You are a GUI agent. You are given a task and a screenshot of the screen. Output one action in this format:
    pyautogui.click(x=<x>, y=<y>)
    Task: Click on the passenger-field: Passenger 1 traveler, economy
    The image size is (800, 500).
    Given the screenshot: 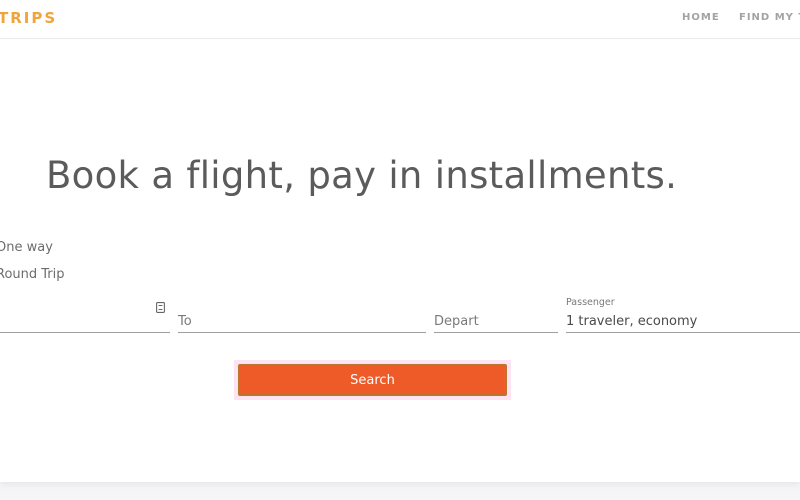 What is the action you would take?
    pyautogui.click(x=683, y=315)
    